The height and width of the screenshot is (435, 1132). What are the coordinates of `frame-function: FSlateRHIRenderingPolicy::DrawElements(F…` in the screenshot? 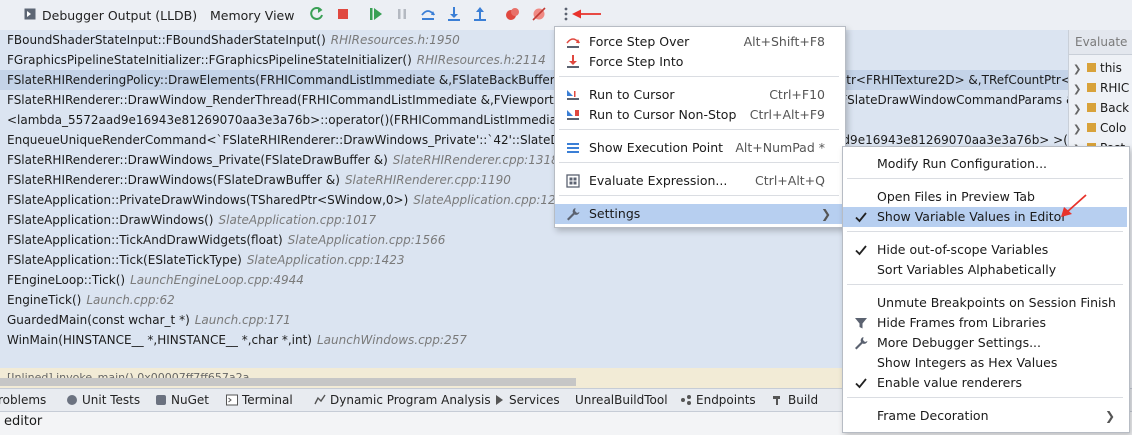 It's located at (537, 80).